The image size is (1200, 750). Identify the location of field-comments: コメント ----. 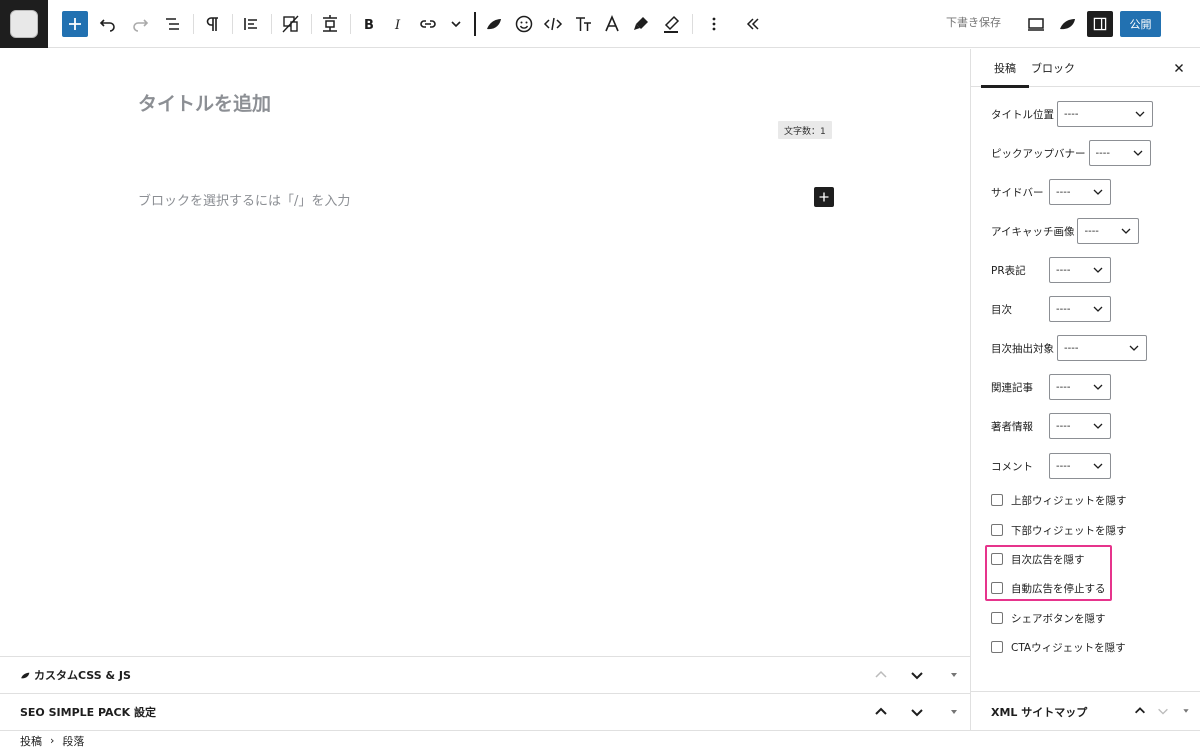
(1051, 466).